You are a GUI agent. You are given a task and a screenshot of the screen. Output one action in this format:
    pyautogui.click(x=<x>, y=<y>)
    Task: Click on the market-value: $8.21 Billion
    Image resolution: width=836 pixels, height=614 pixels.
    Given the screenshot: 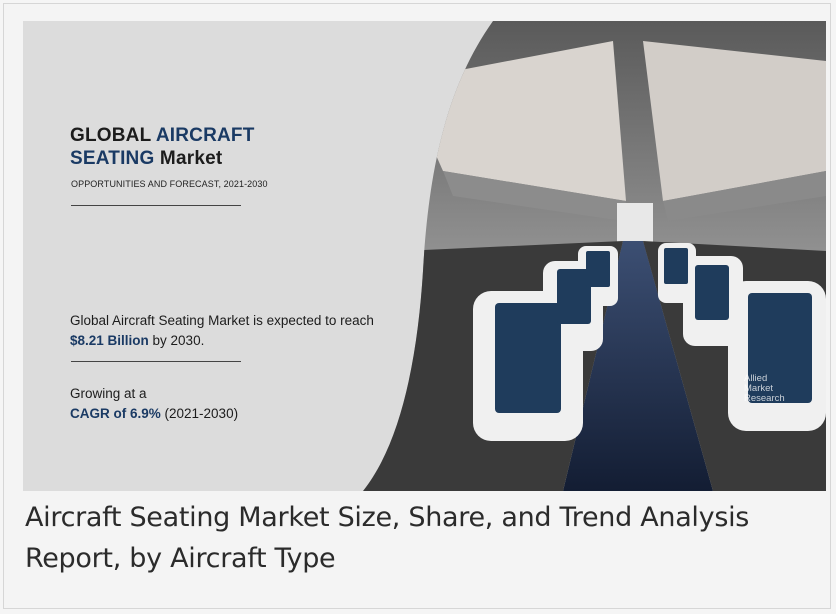 What is the action you would take?
    pyautogui.click(x=109, y=340)
    